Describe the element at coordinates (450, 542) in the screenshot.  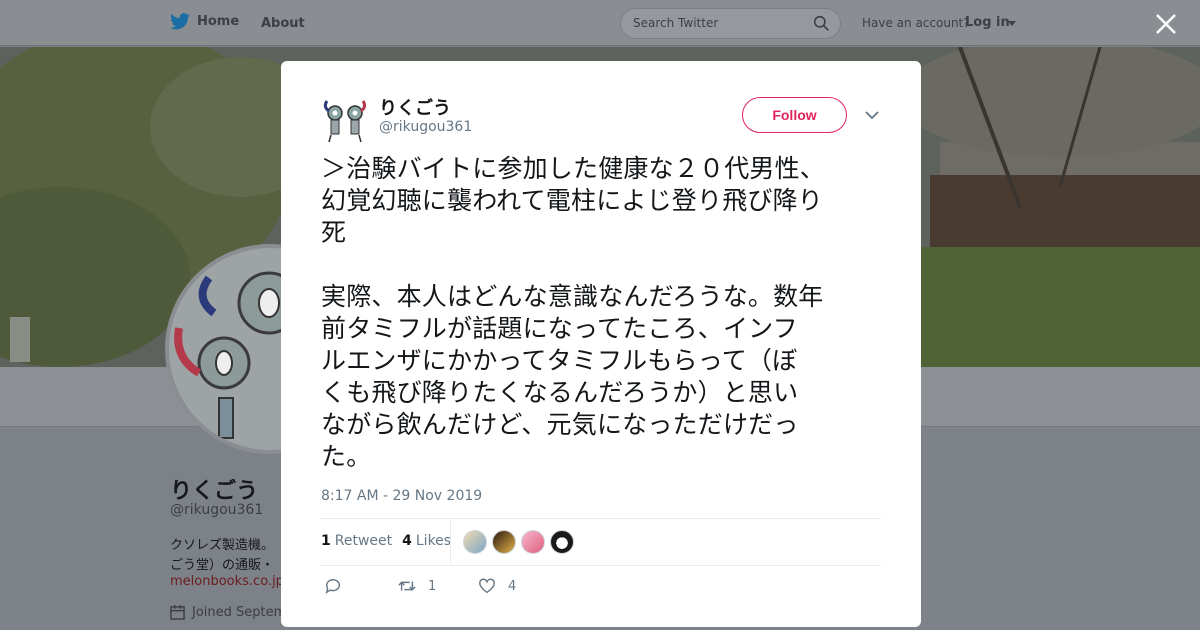
I see `stats-divider` at that location.